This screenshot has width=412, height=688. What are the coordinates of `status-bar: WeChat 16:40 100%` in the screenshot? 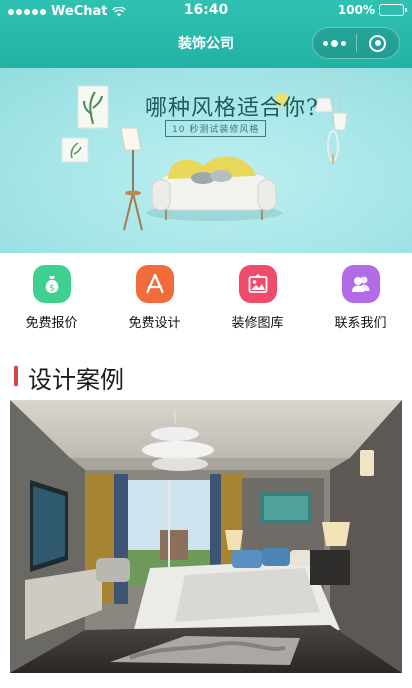 It's located at (206, 11).